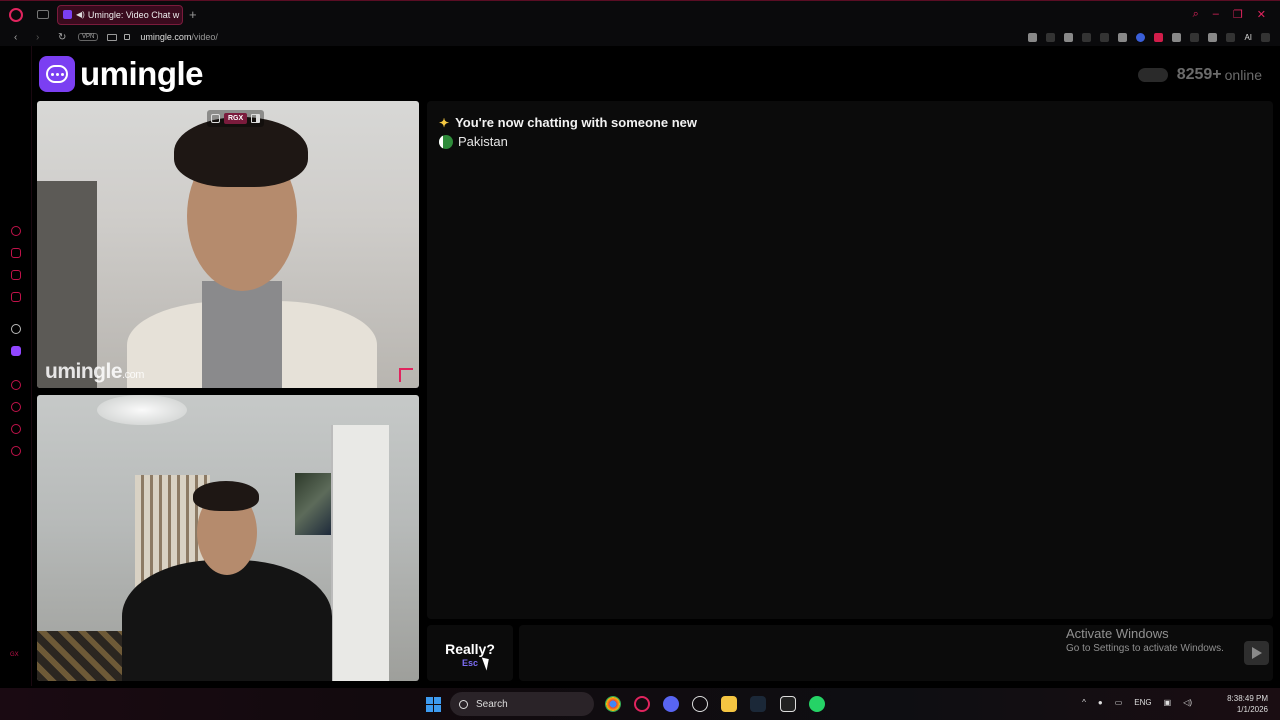  I want to click on chatgpt-icon, so click(16, 329).